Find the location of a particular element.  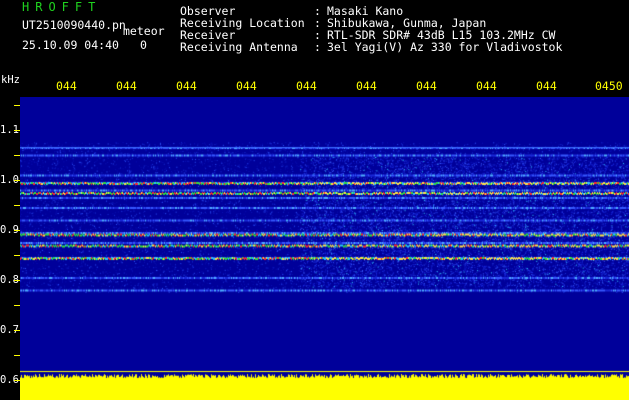

app-brand: HROFFT is located at coordinates (62, 7).